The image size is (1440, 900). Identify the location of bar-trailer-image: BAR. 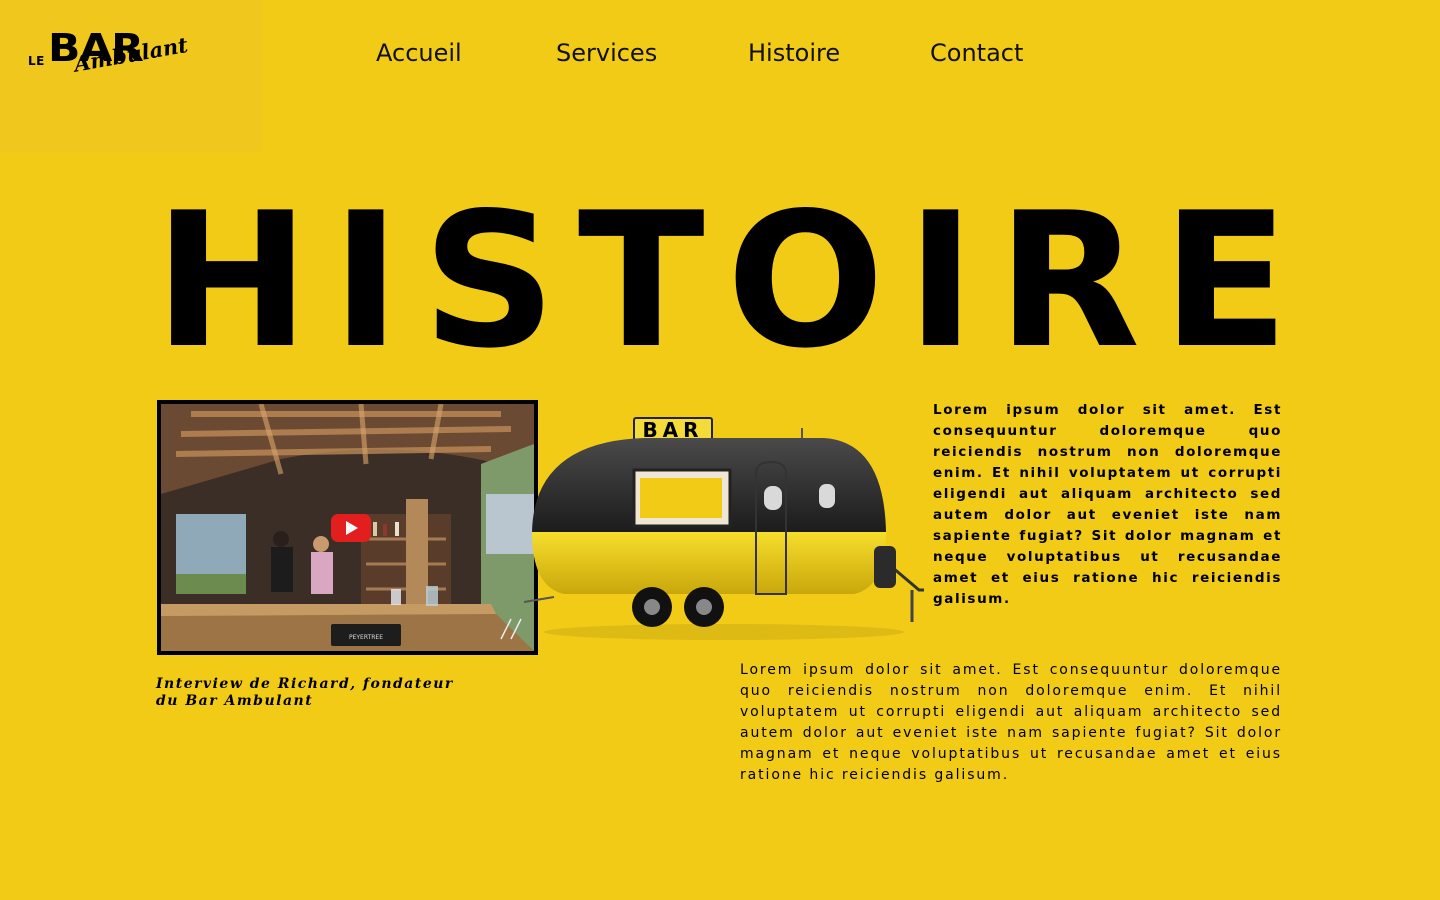
(724, 528).